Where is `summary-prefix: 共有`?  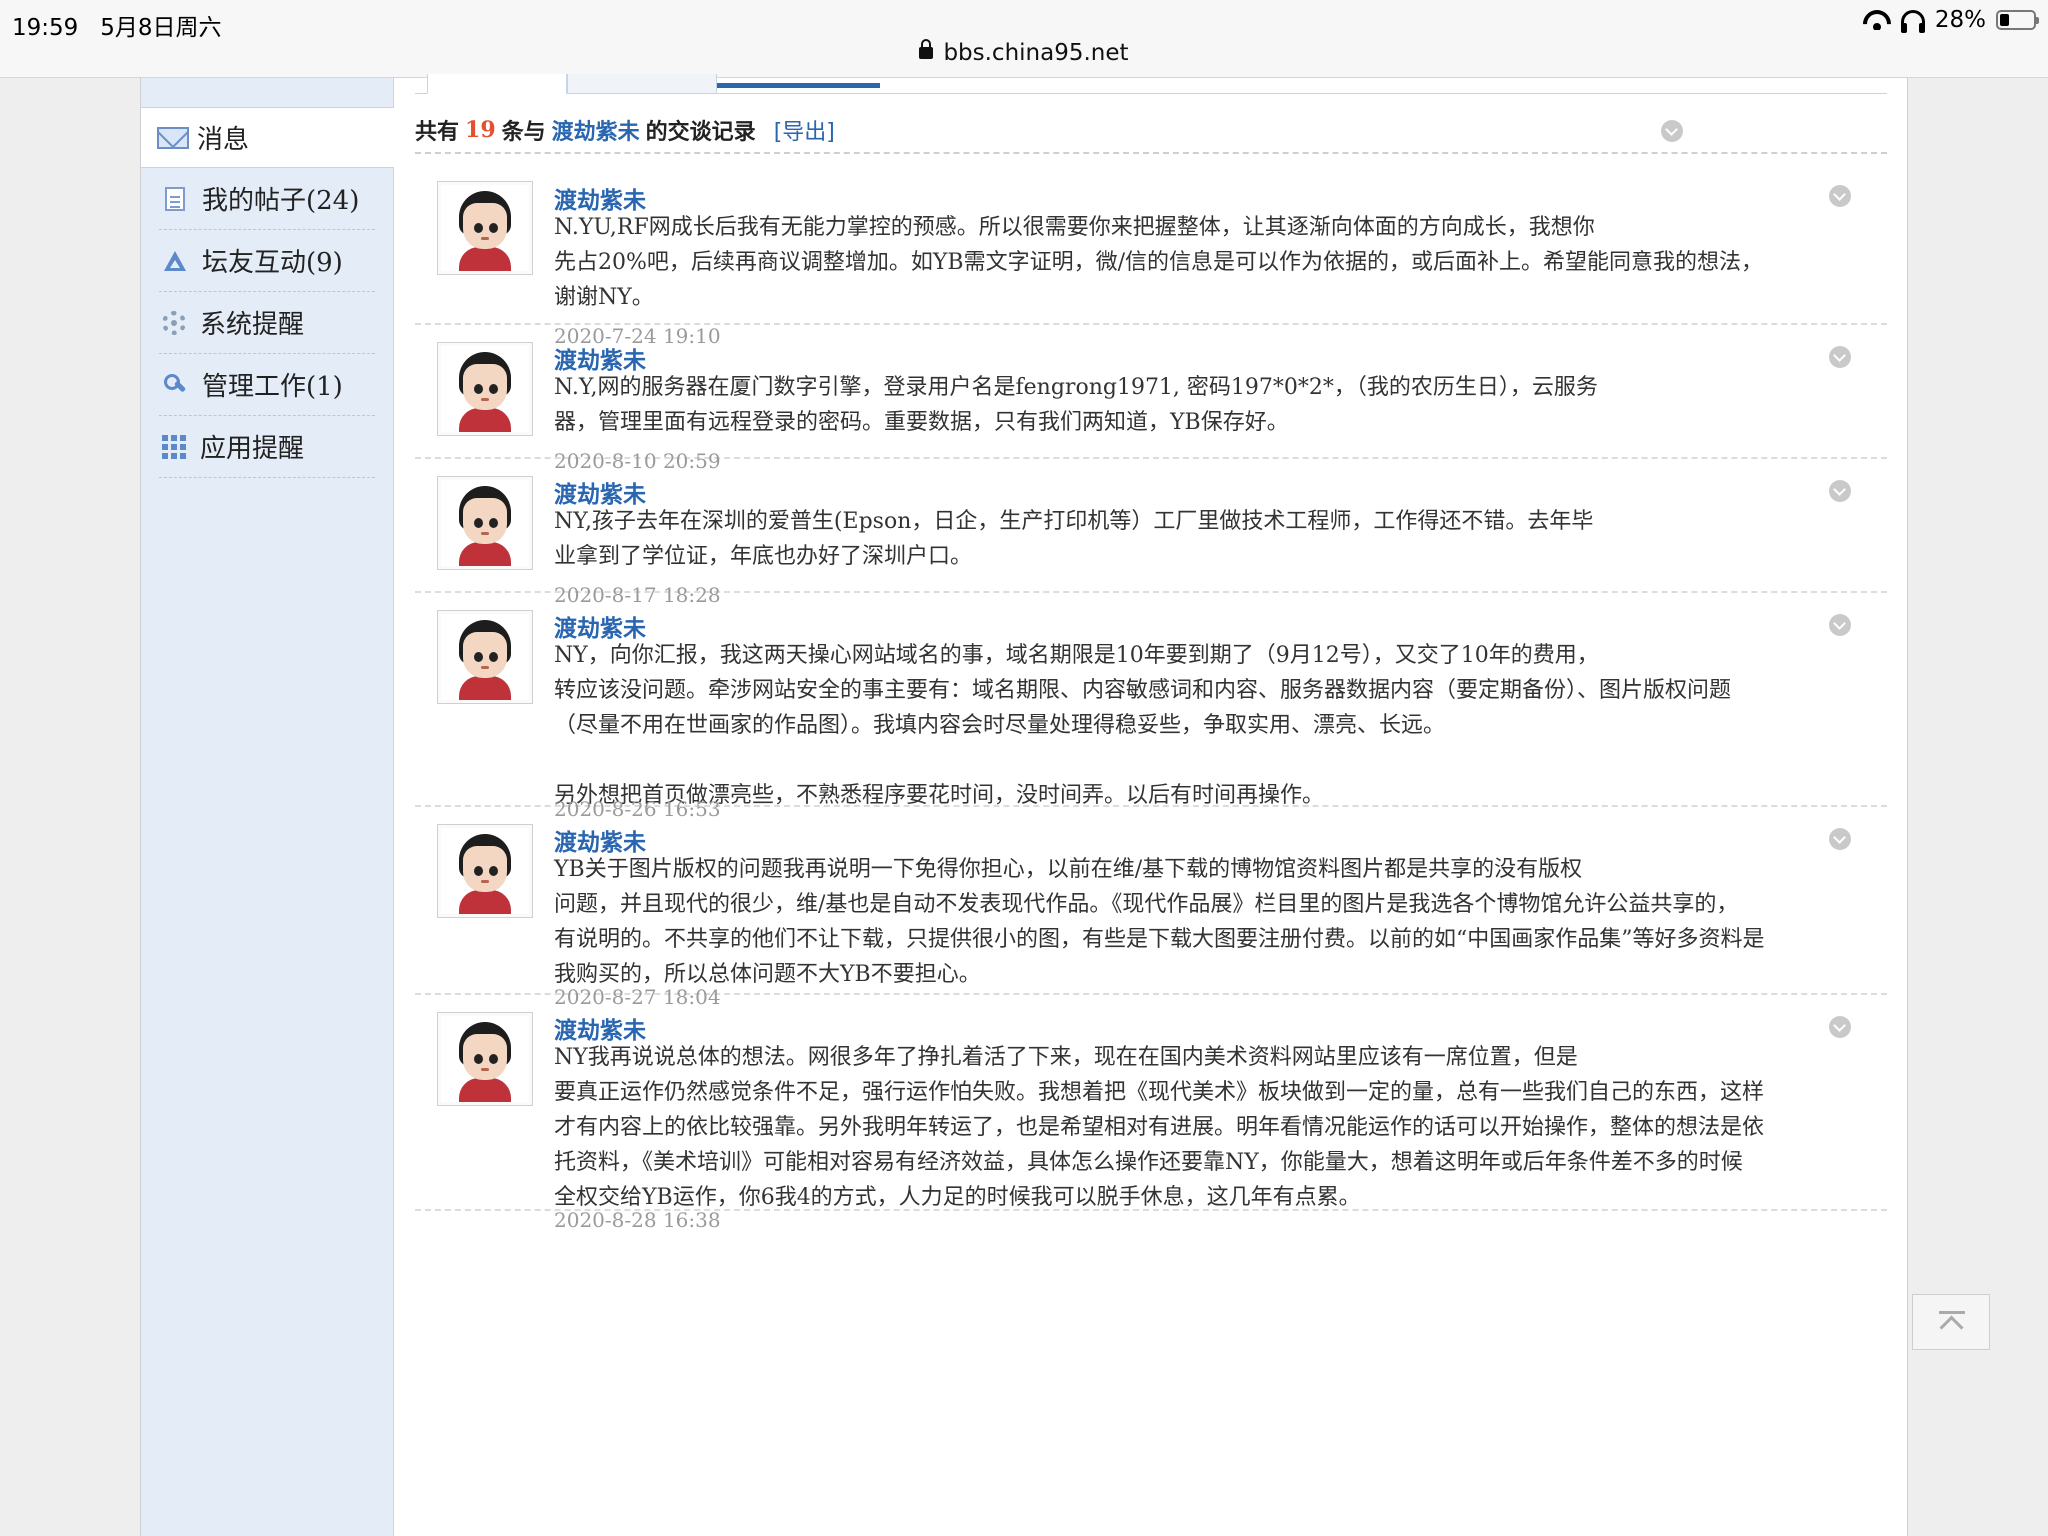 summary-prefix: 共有 is located at coordinates (437, 132).